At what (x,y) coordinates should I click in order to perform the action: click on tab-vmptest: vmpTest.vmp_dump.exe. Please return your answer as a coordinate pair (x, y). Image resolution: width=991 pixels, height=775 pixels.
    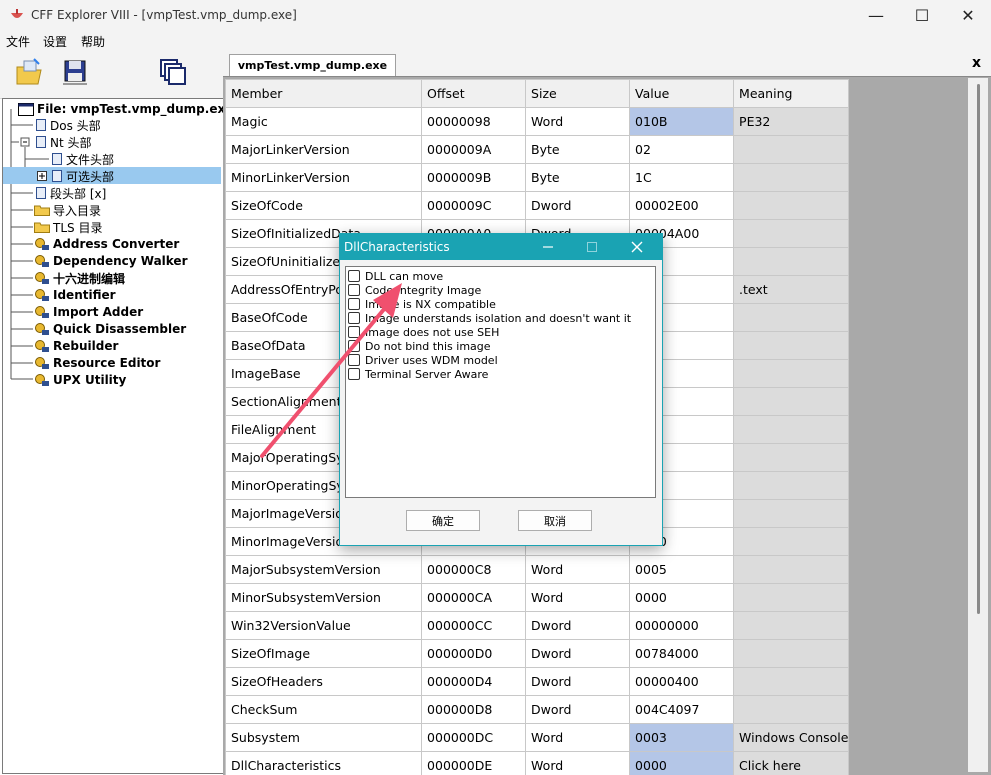
    Looking at the image, I should click on (312, 65).